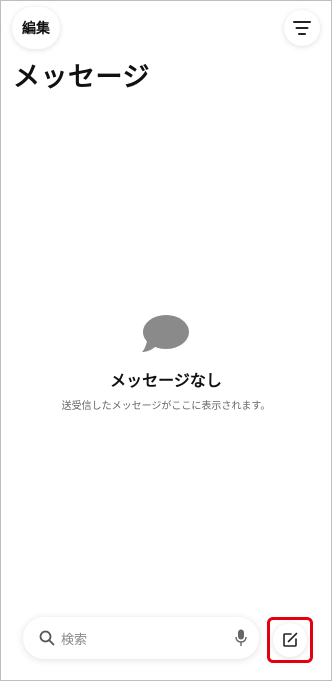 The height and width of the screenshot is (681, 332). I want to click on compose-highlight, so click(290, 640).